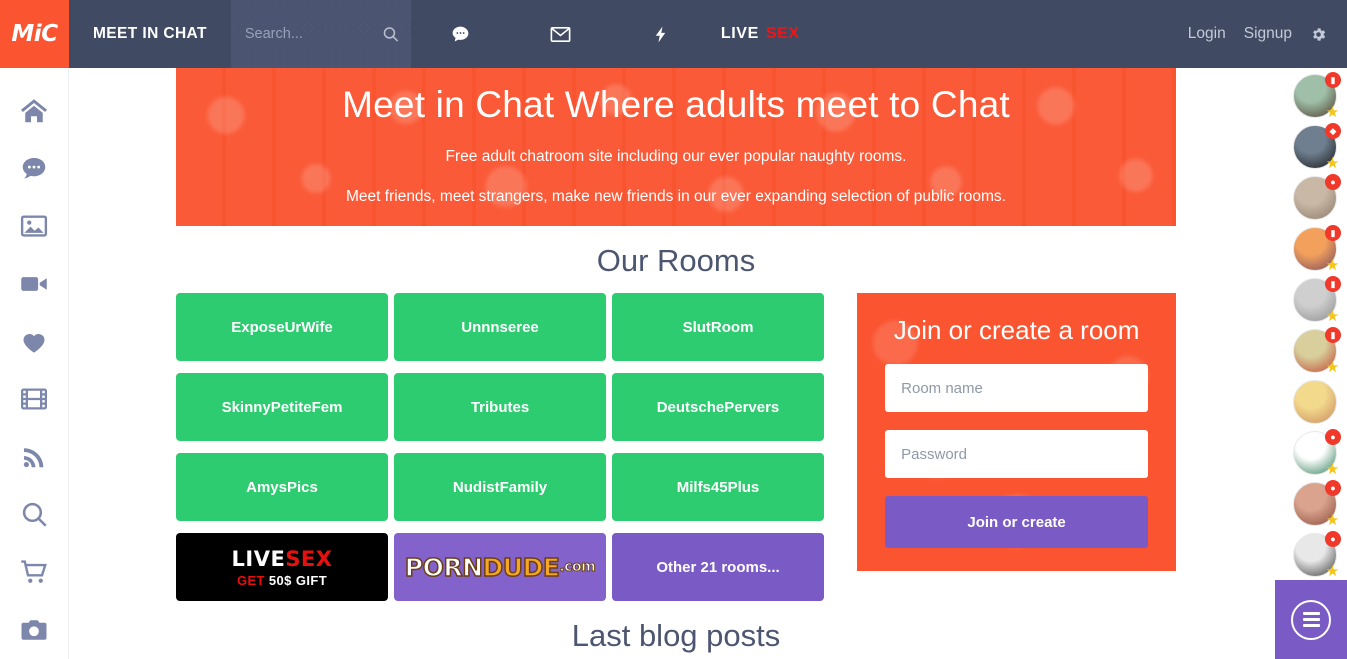  What do you see at coordinates (282, 327) in the screenshot?
I see `room-button: ExposeUrWife` at bounding box center [282, 327].